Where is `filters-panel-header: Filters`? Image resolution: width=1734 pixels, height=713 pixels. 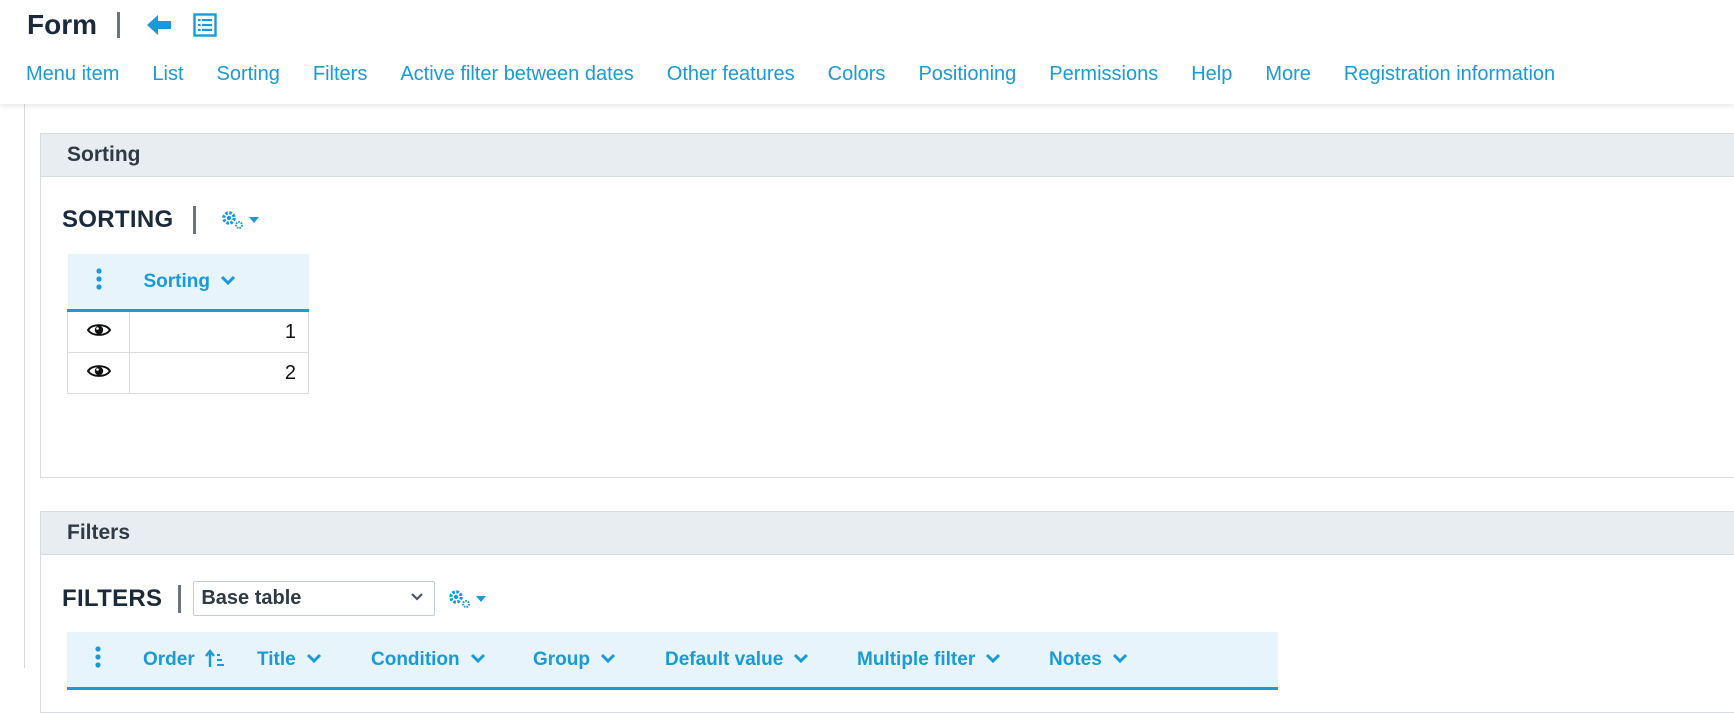
filters-panel-header: Filters is located at coordinates (887, 533).